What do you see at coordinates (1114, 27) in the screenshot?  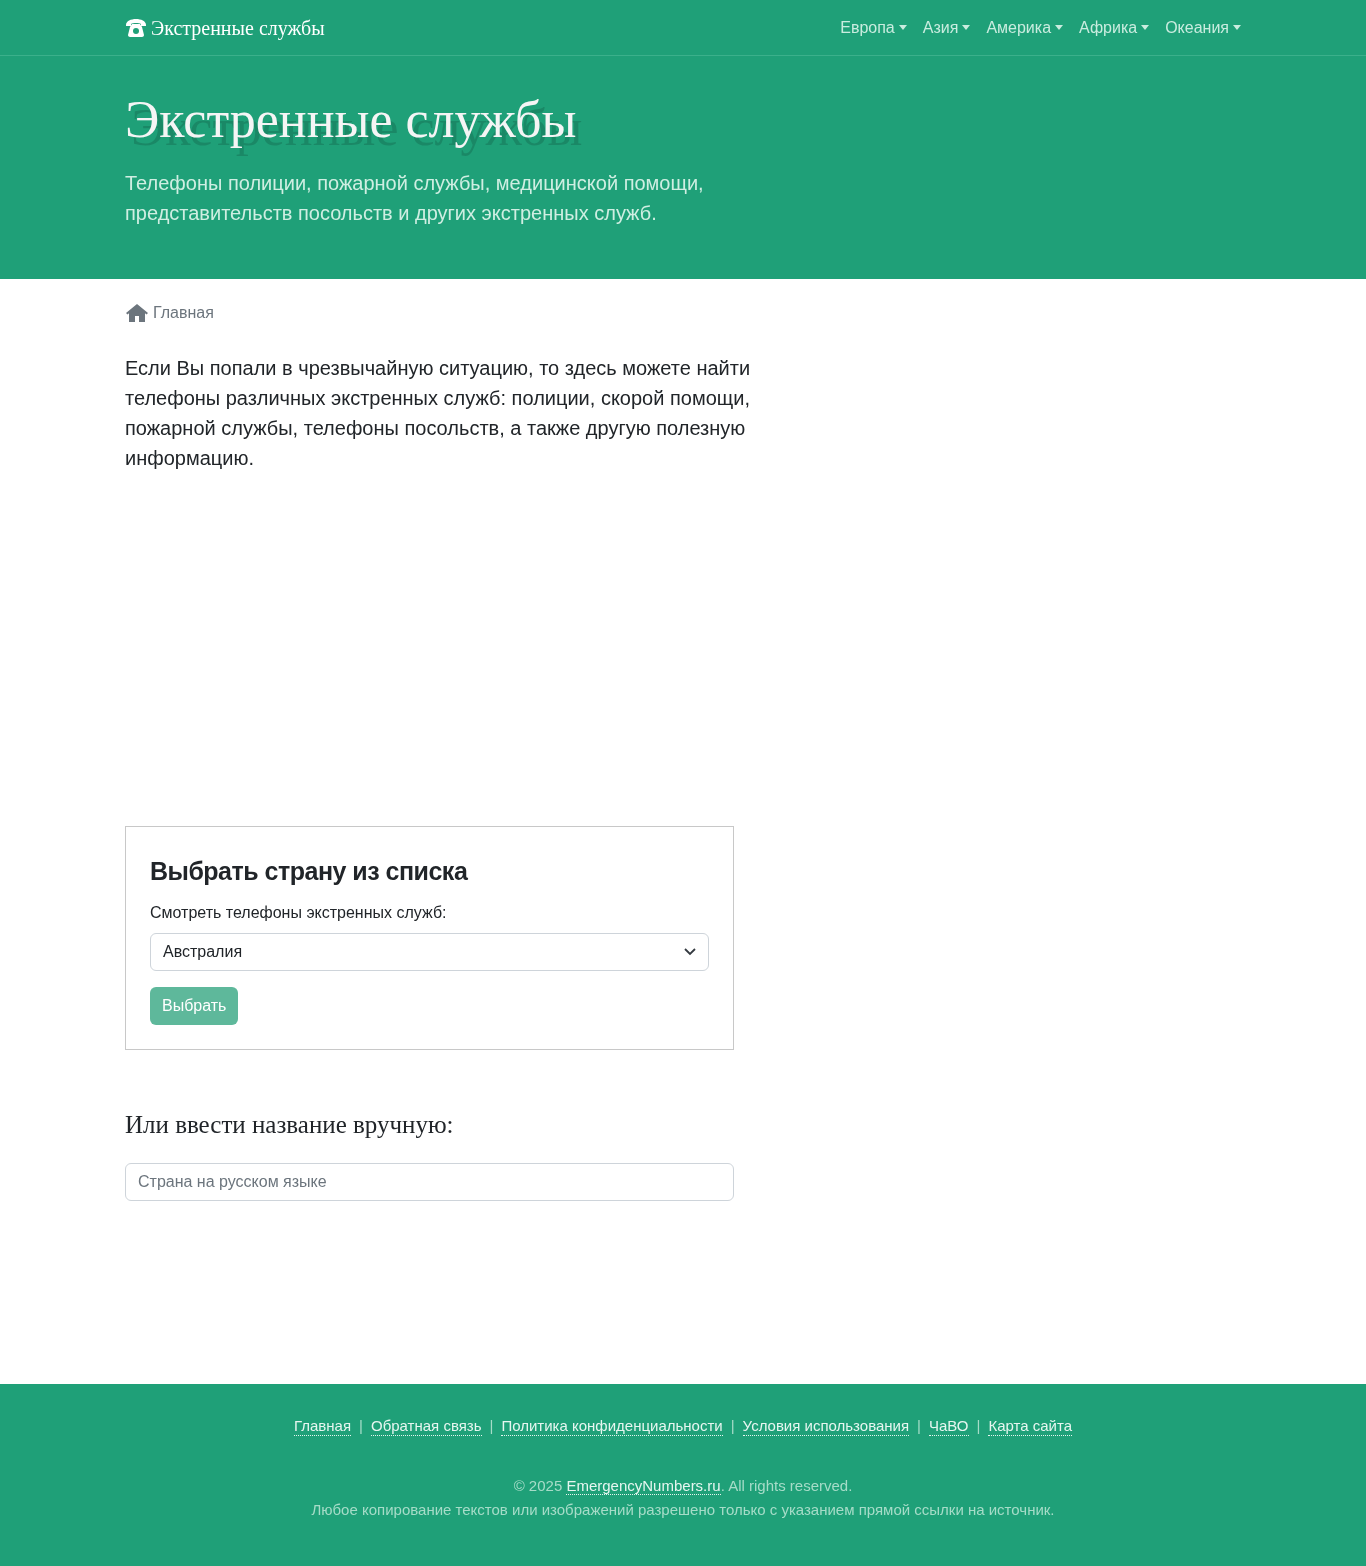 I see `nav-menu: Африка` at bounding box center [1114, 27].